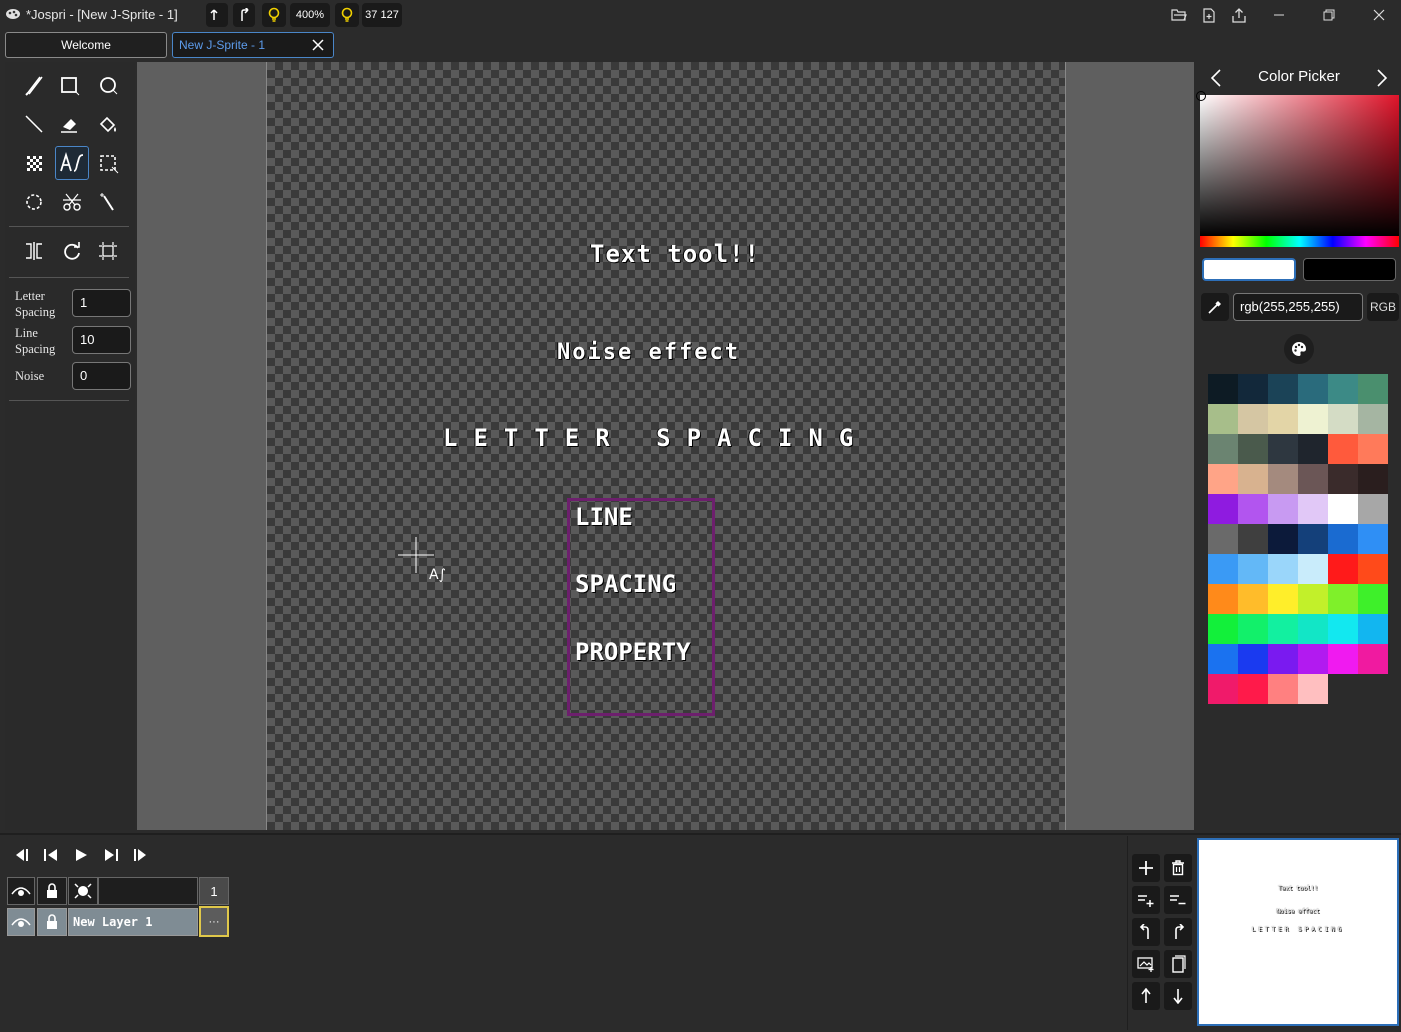 The height and width of the screenshot is (1032, 1401). I want to click on rect-select-tool, so click(108, 163).